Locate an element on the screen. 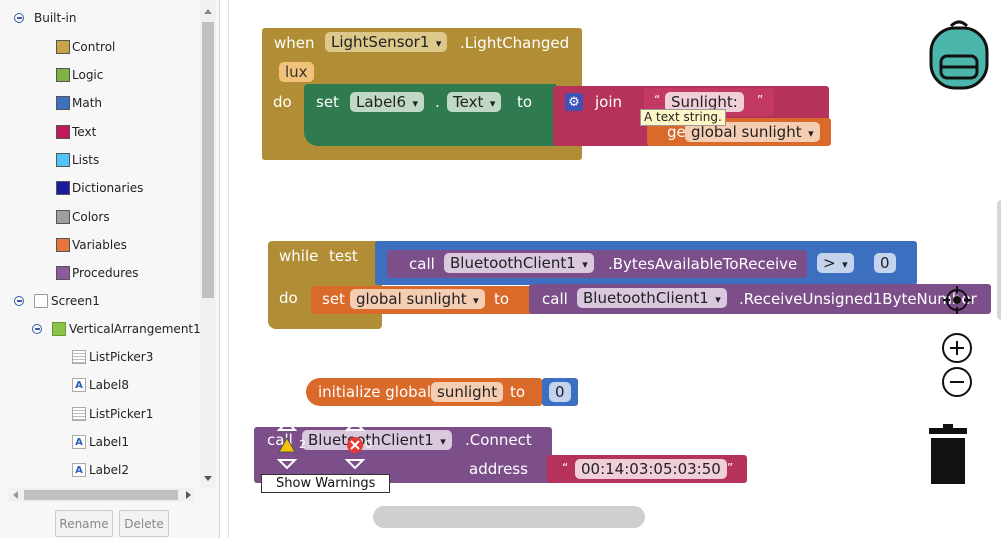 This screenshot has width=1001, height=538. variable-name-field: sunlight is located at coordinates (467, 392).